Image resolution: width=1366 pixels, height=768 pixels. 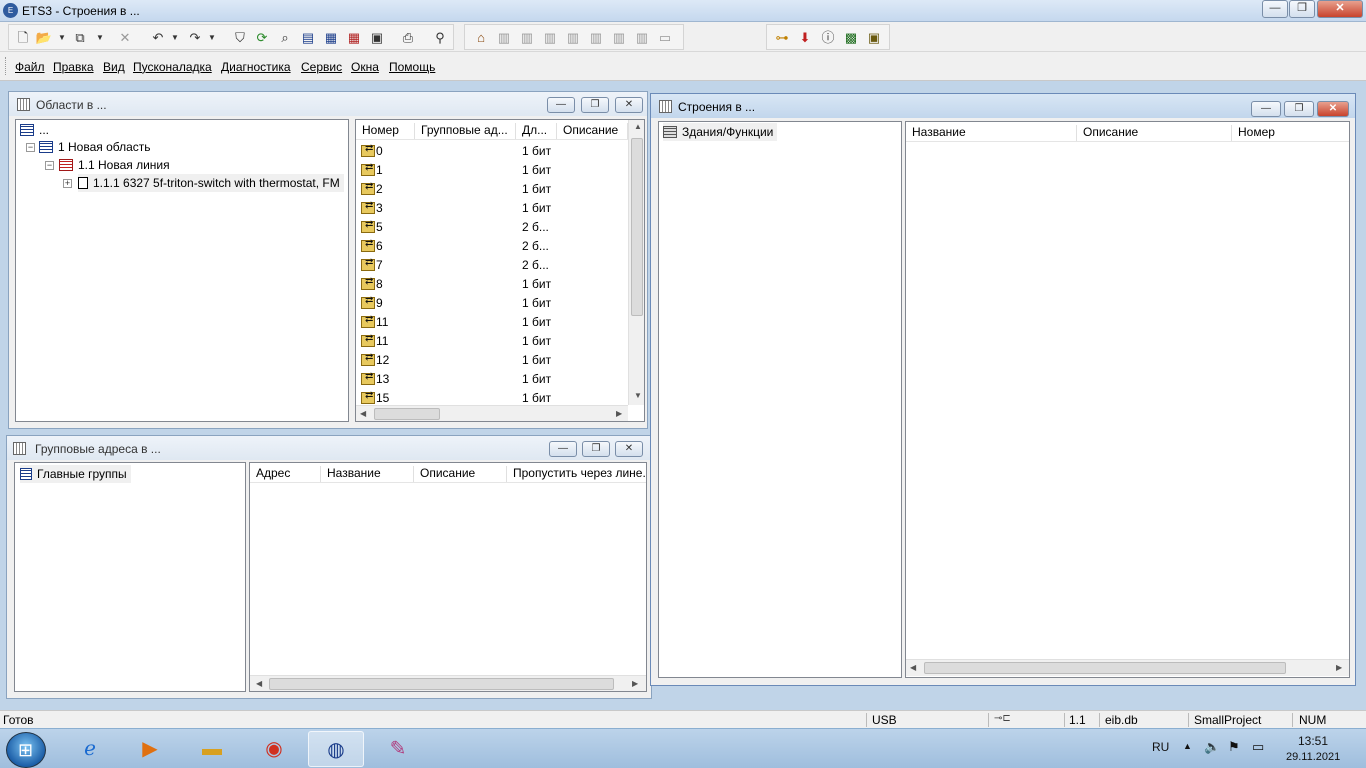 What do you see at coordinates (1340, 9) in the screenshot?
I see `close-button: ✕` at bounding box center [1340, 9].